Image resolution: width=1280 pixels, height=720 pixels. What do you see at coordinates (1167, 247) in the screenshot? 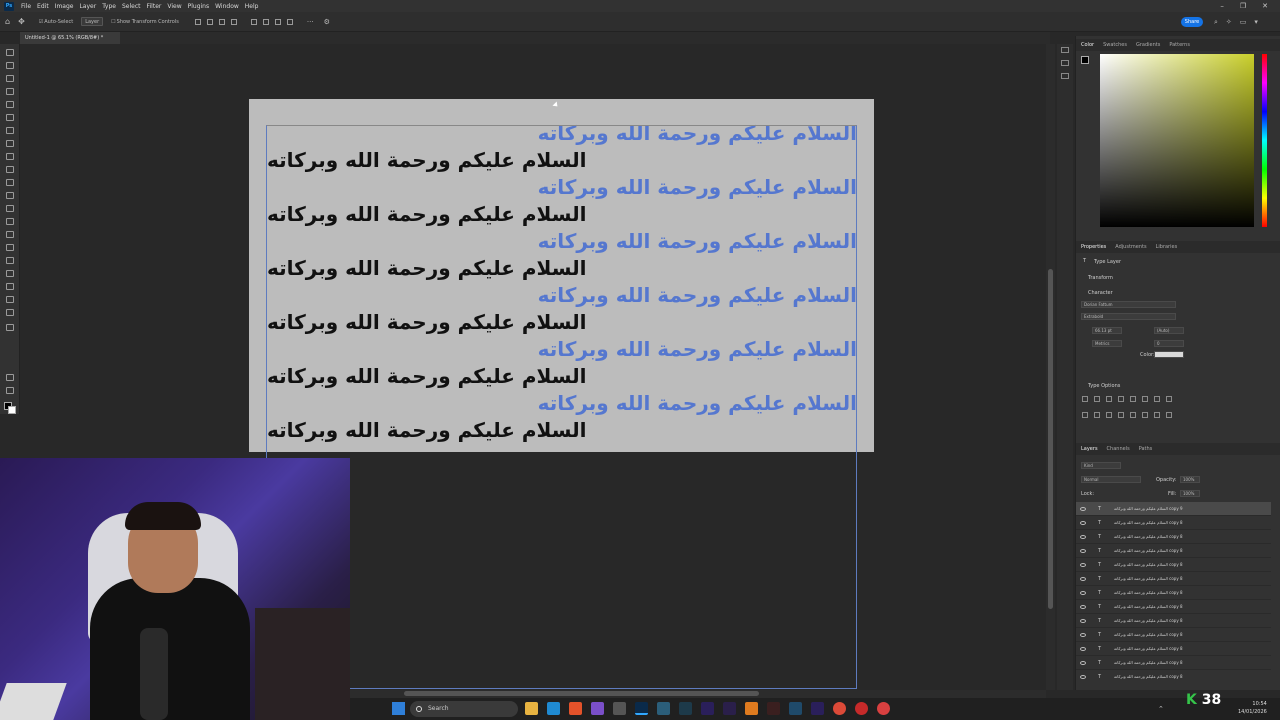
I see `tab-libraries: Libraries` at bounding box center [1167, 247].